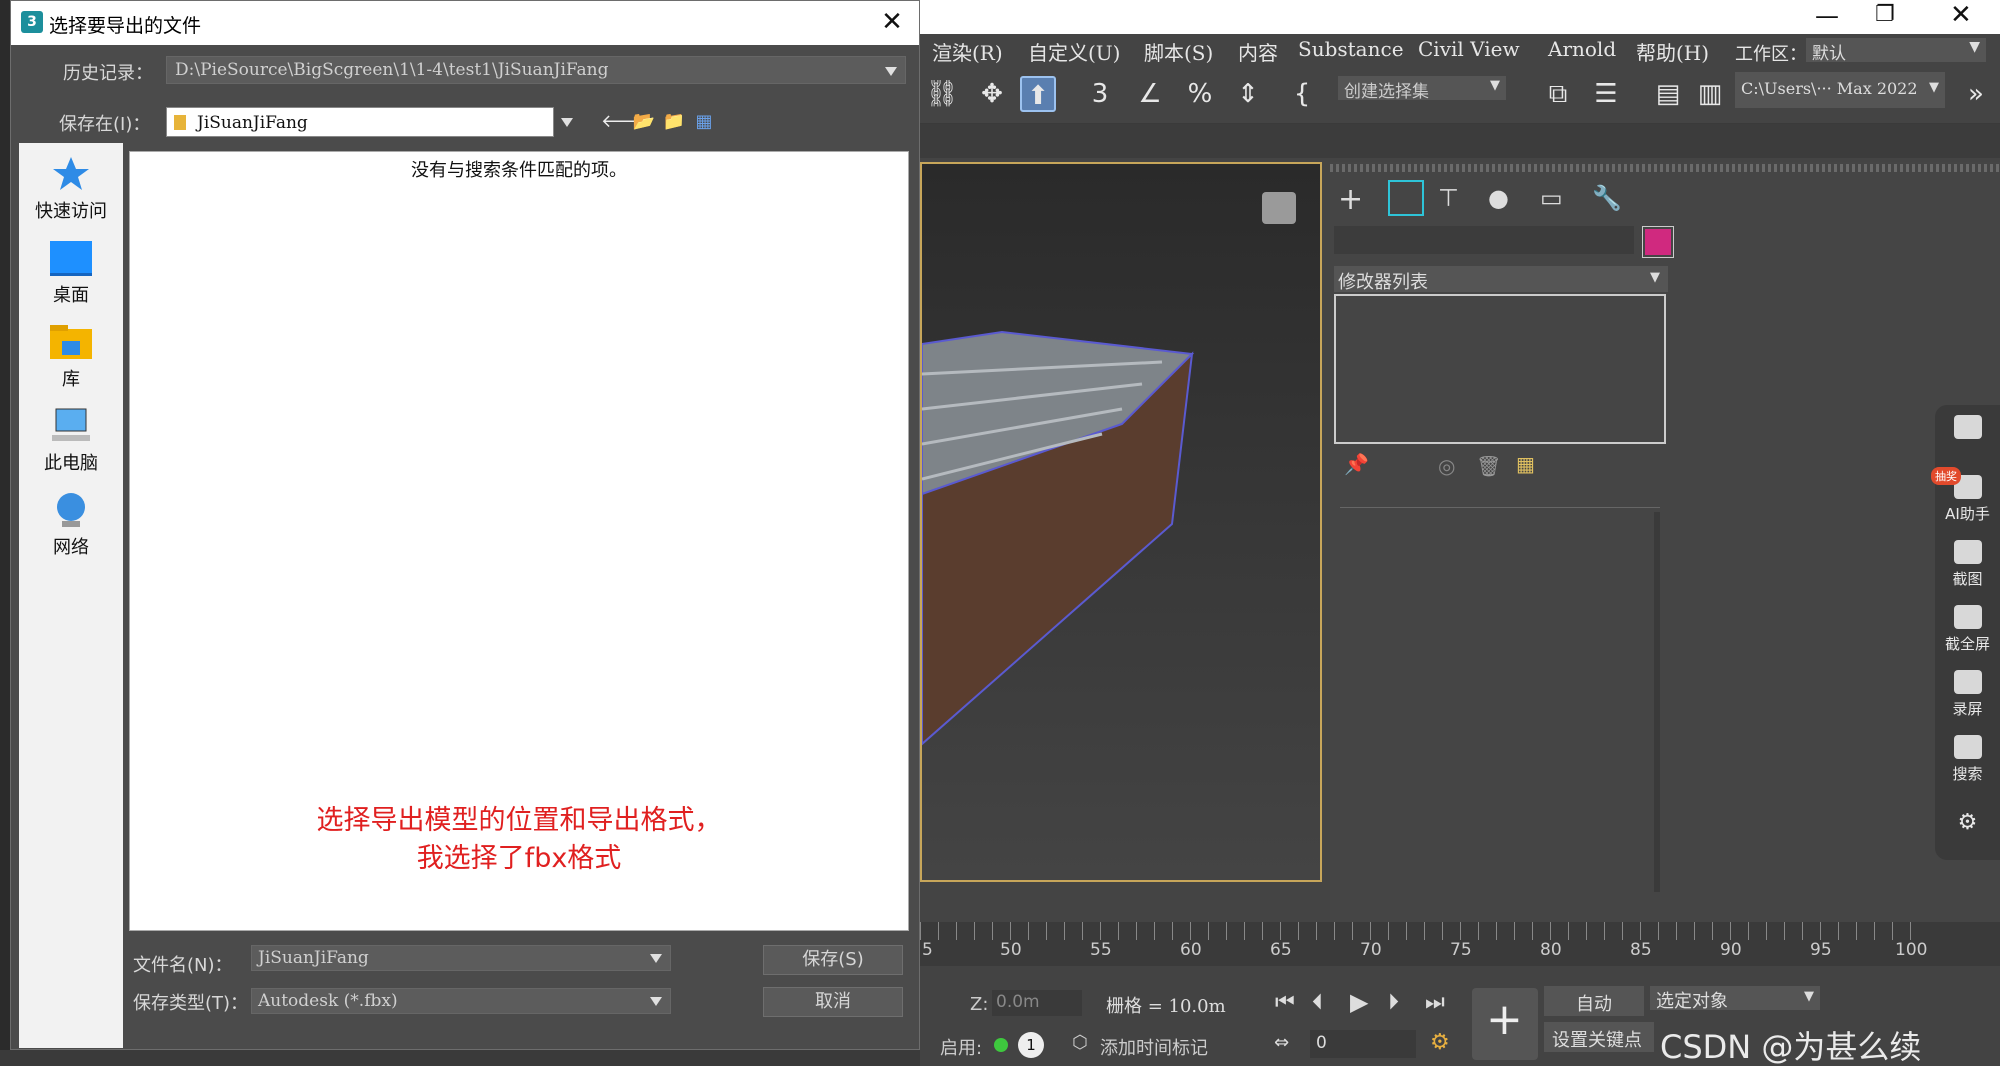 The image size is (2000, 1066). I want to click on search-label: 搜索, so click(1967, 774).